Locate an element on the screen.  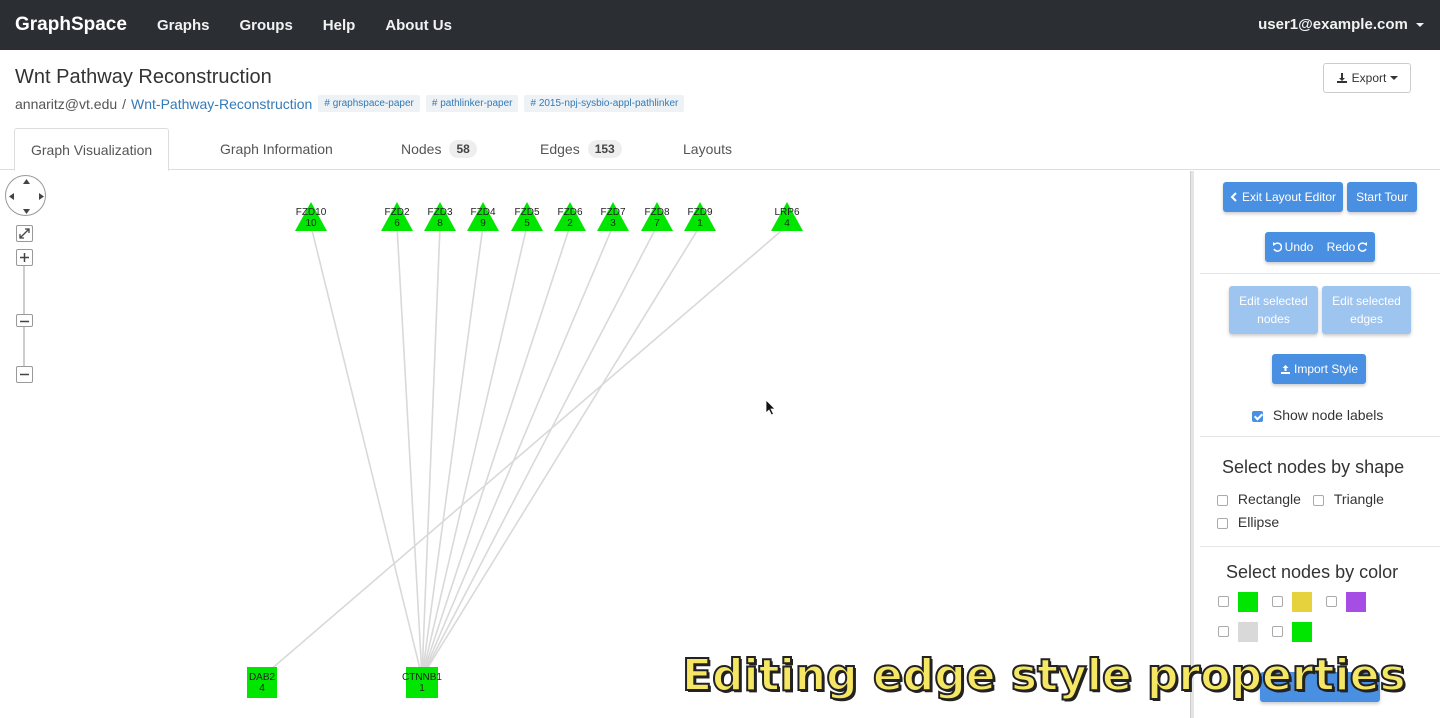
color-swatch-yellow is located at coordinates (1302, 602).